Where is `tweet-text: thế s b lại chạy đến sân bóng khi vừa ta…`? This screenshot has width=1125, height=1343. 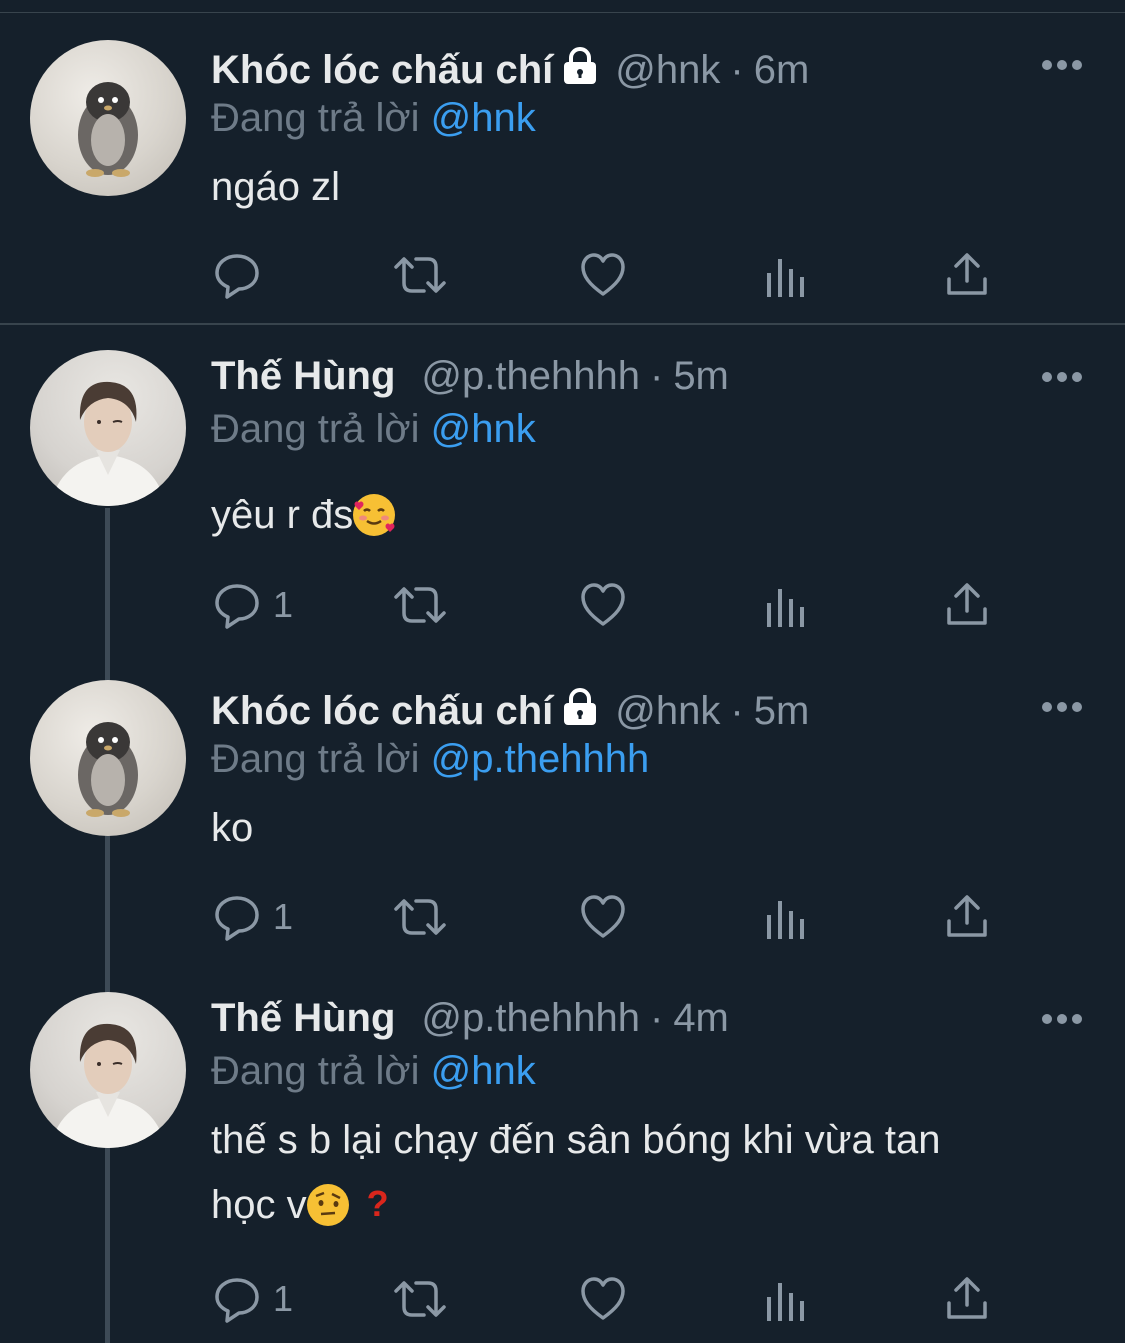 tweet-text: thế s b lại chạy đến sân bóng khi vừa ta… is located at coordinates (641, 1172).